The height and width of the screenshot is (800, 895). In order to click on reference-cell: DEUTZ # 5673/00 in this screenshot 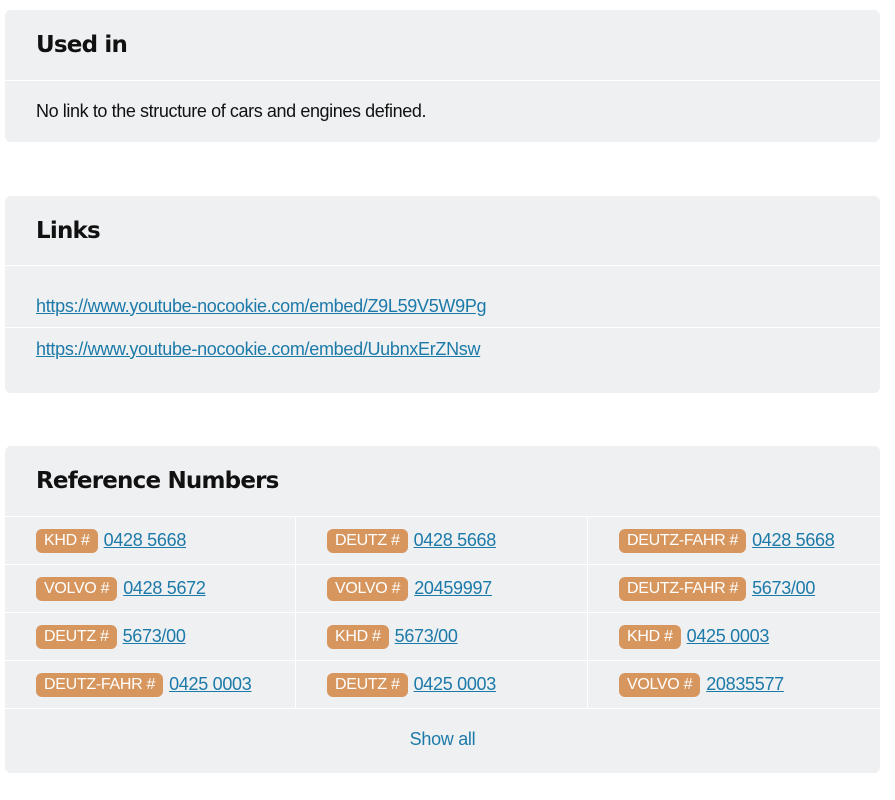, I will do `click(150, 637)`.